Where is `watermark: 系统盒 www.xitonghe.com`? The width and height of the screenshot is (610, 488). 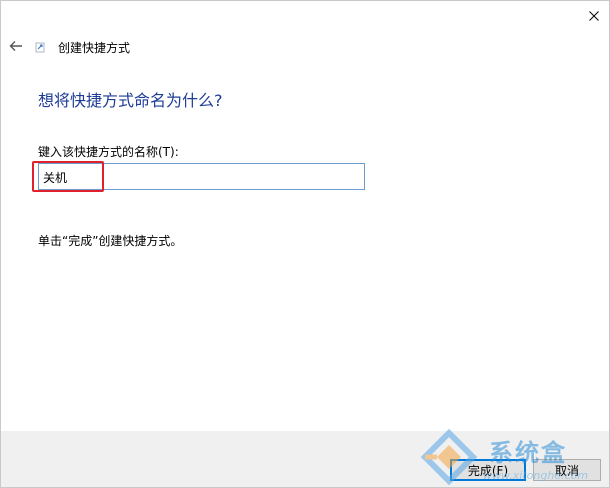 watermark: 系统盒 www.xitonghe.com is located at coordinates (514, 458).